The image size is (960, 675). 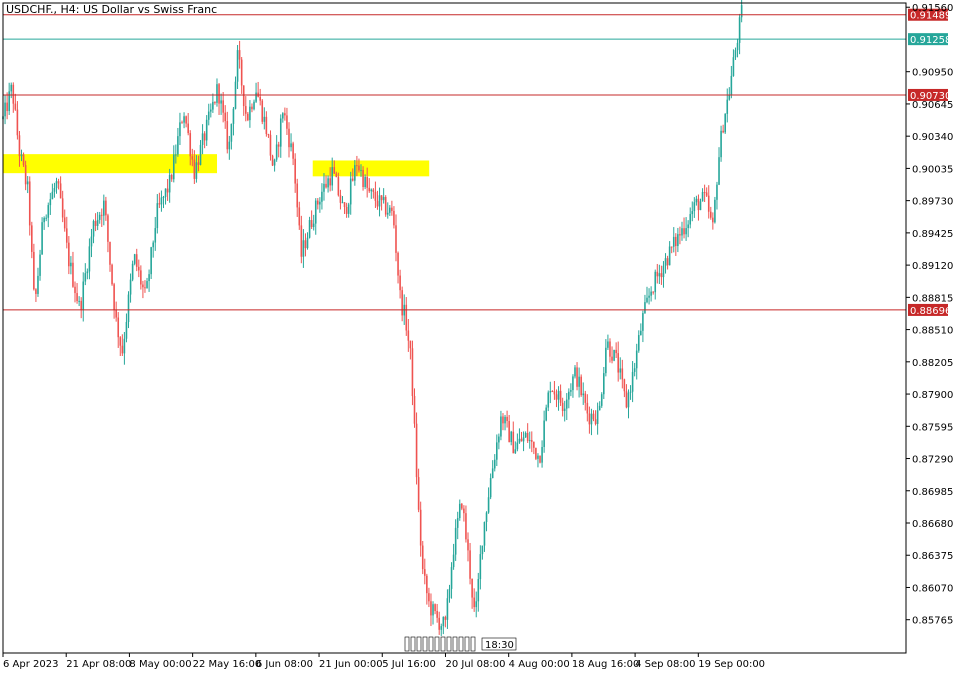 What do you see at coordinates (932, 202) in the screenshot?
I see `y-tick-label: 0.89730` at bounding box center [932, 202].